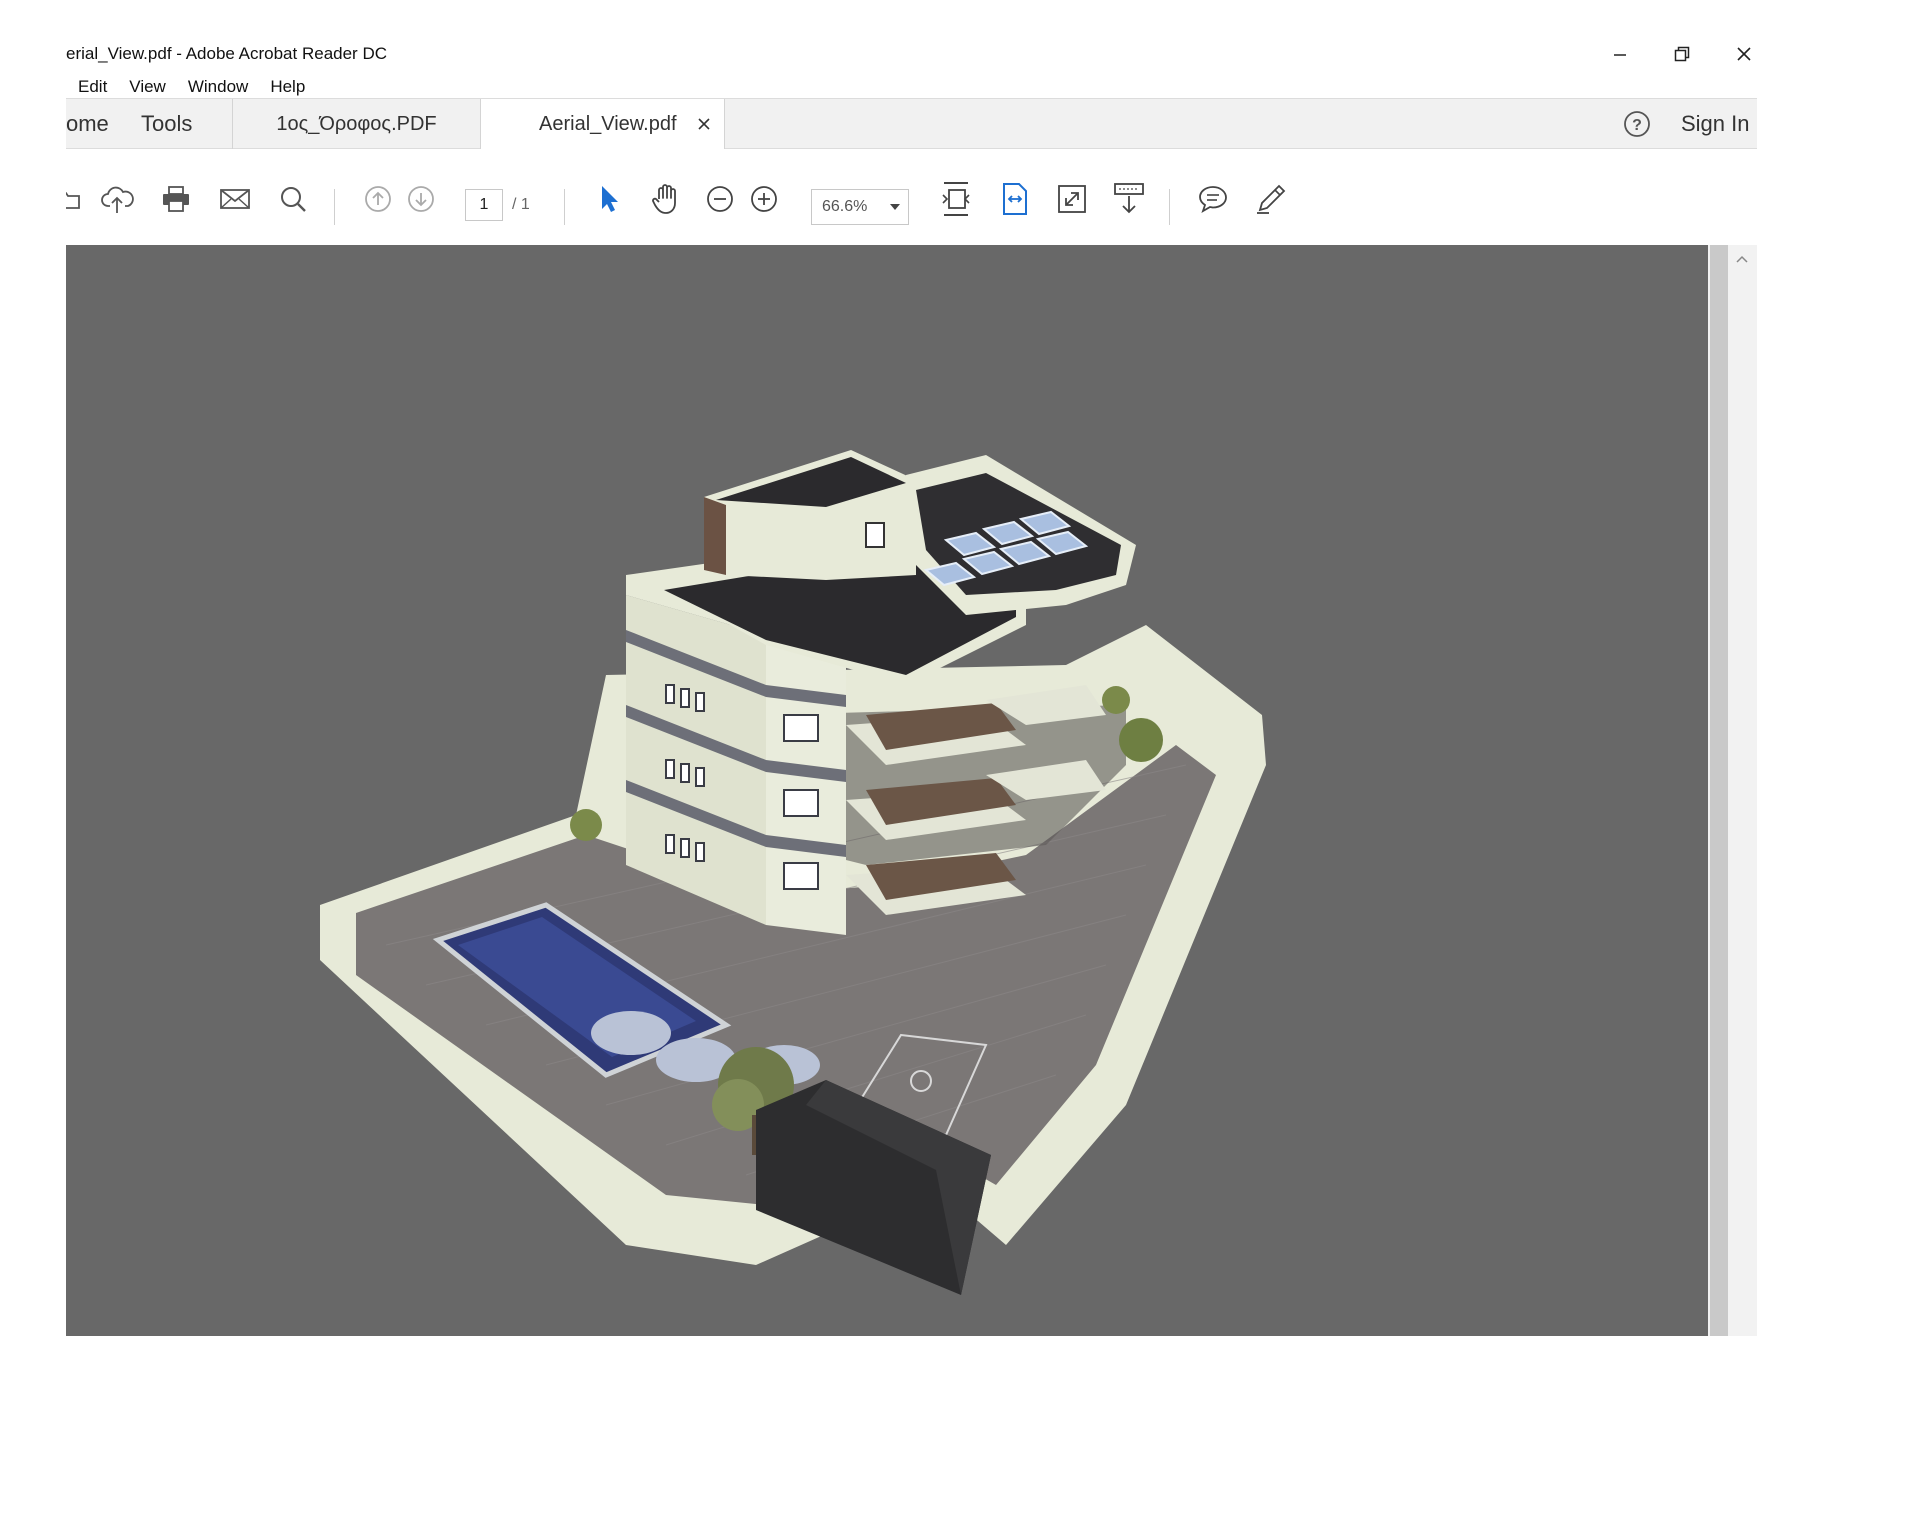 The width and height of the screenshot is (1920, 1536). I want to click on arrow-down-circle-icon, so click(421, 199).